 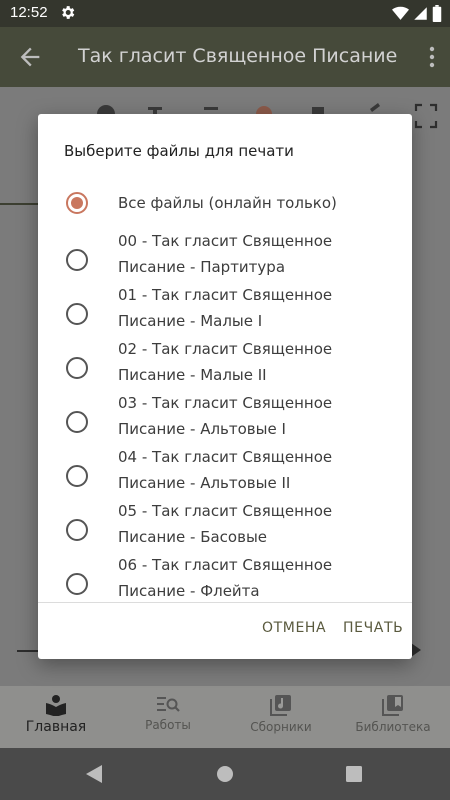 What do you see at coordinates (281, 727) in the screenshot?
I see `nav-label-collections: Сборники` at bounding box center [281, 727].